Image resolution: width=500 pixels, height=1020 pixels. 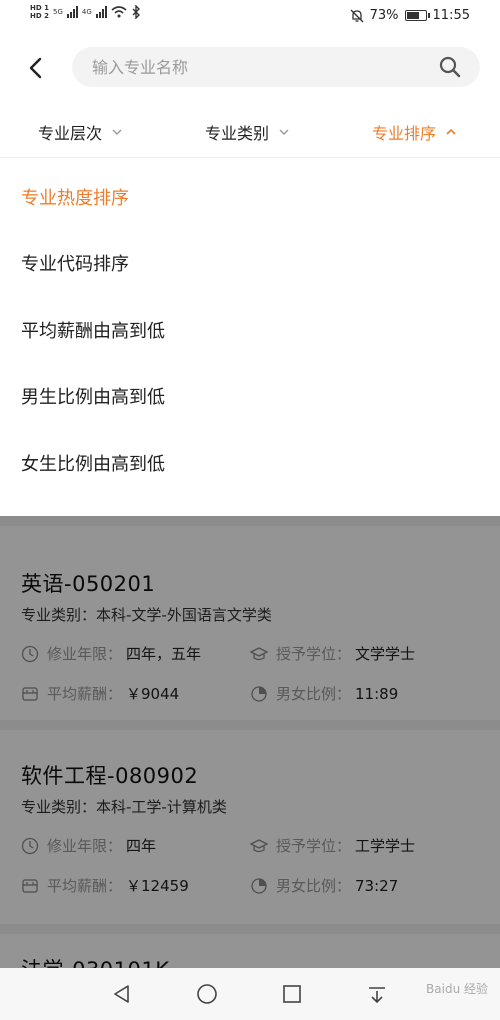 What do you see at coordinates (250, 17) in the screenshot?
I see `status-bar: HD 1 HD 2 5G 4G 73% 11:55` at bounding box center [250, 17].